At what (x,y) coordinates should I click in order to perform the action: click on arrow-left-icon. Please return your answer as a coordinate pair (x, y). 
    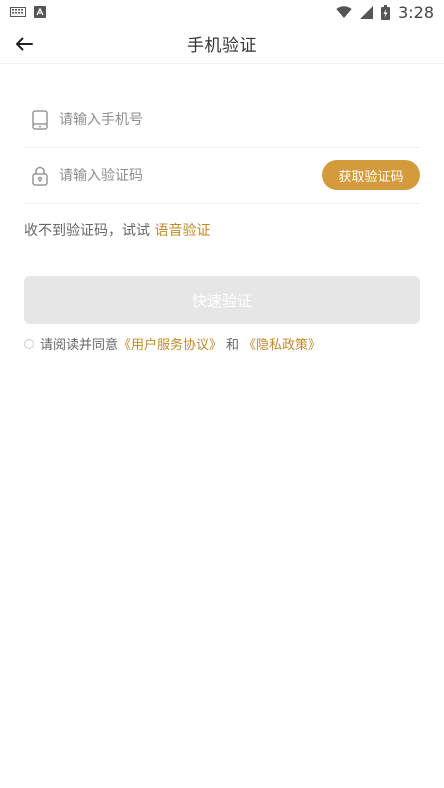
    Looking at the image, I should click on (24, 44).